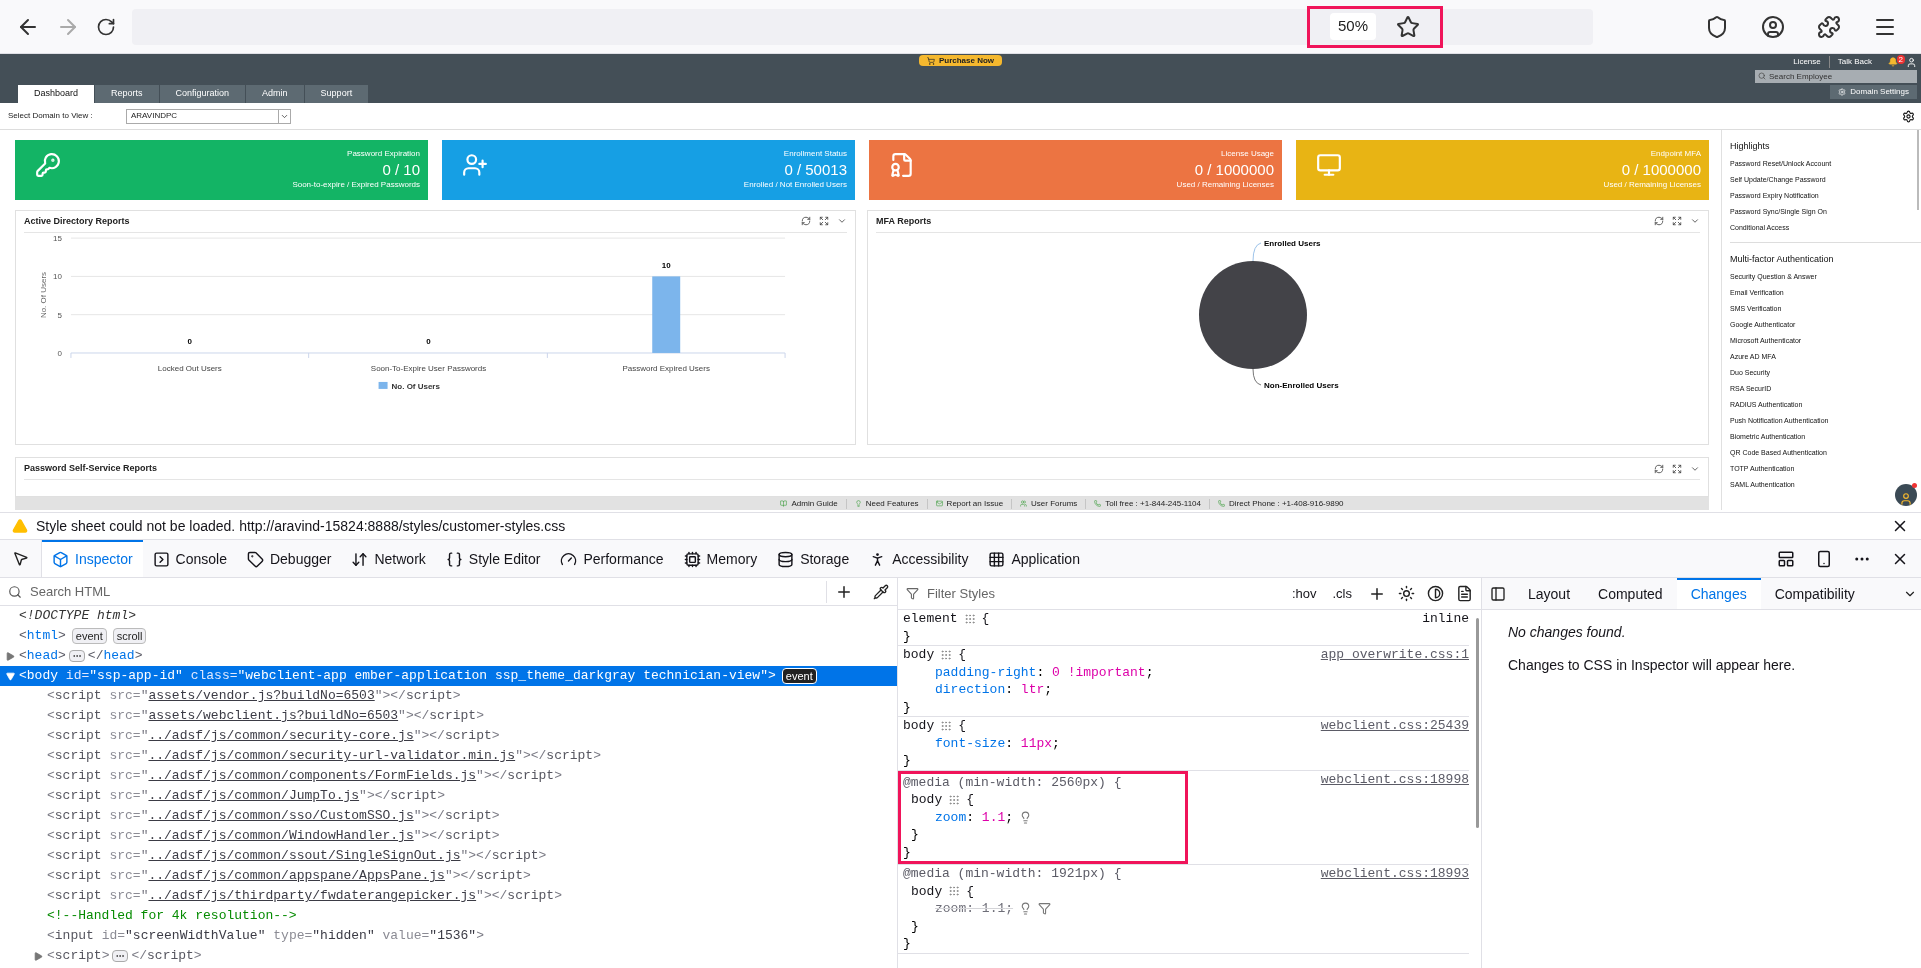 The width and height of the screenshot is (1921, 968). I want to click on markup-text: <script src="../adsf/js/common/sso/CustomSSO.js"></script>, so click(273, 816).